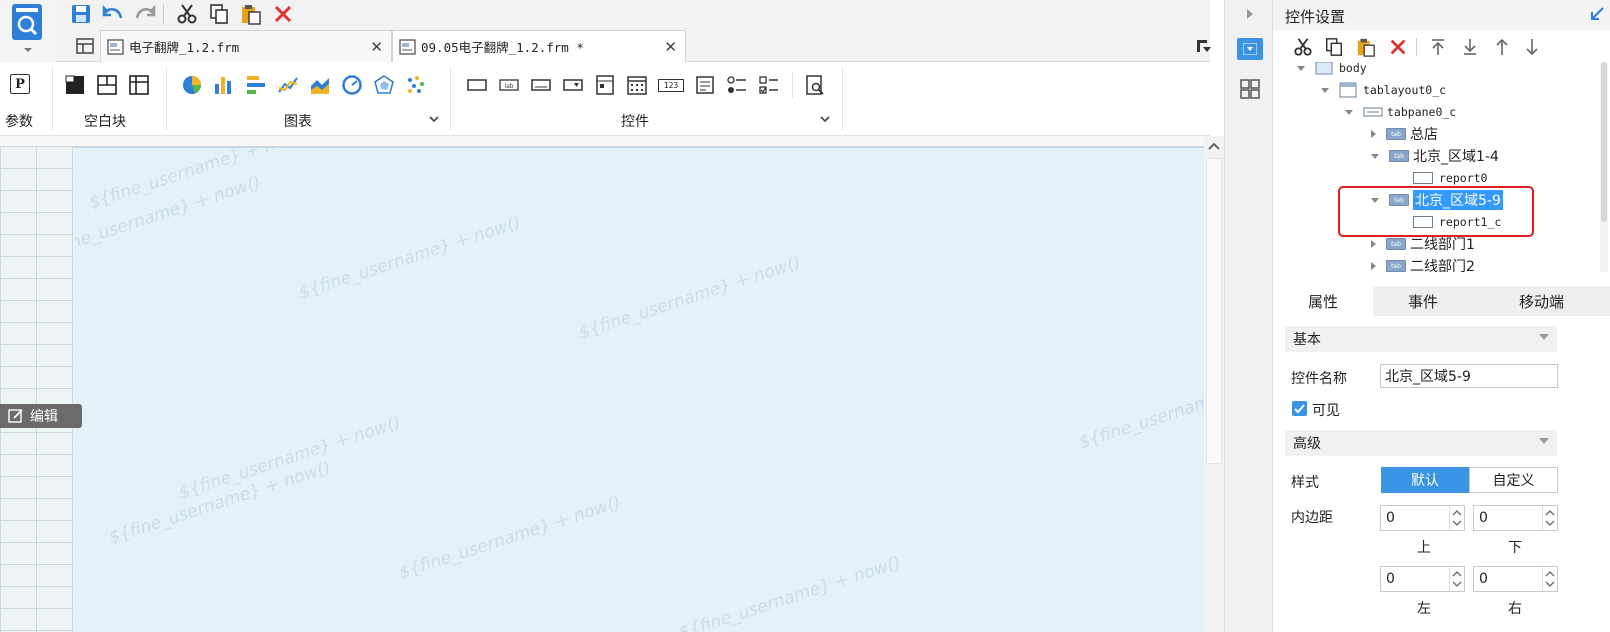 The image size is (1610, 632). What do you see at coordinates (1422, 518) in the screenshot?
I see `padding-top-stepper: 0` at bounding box center [1422, 518].